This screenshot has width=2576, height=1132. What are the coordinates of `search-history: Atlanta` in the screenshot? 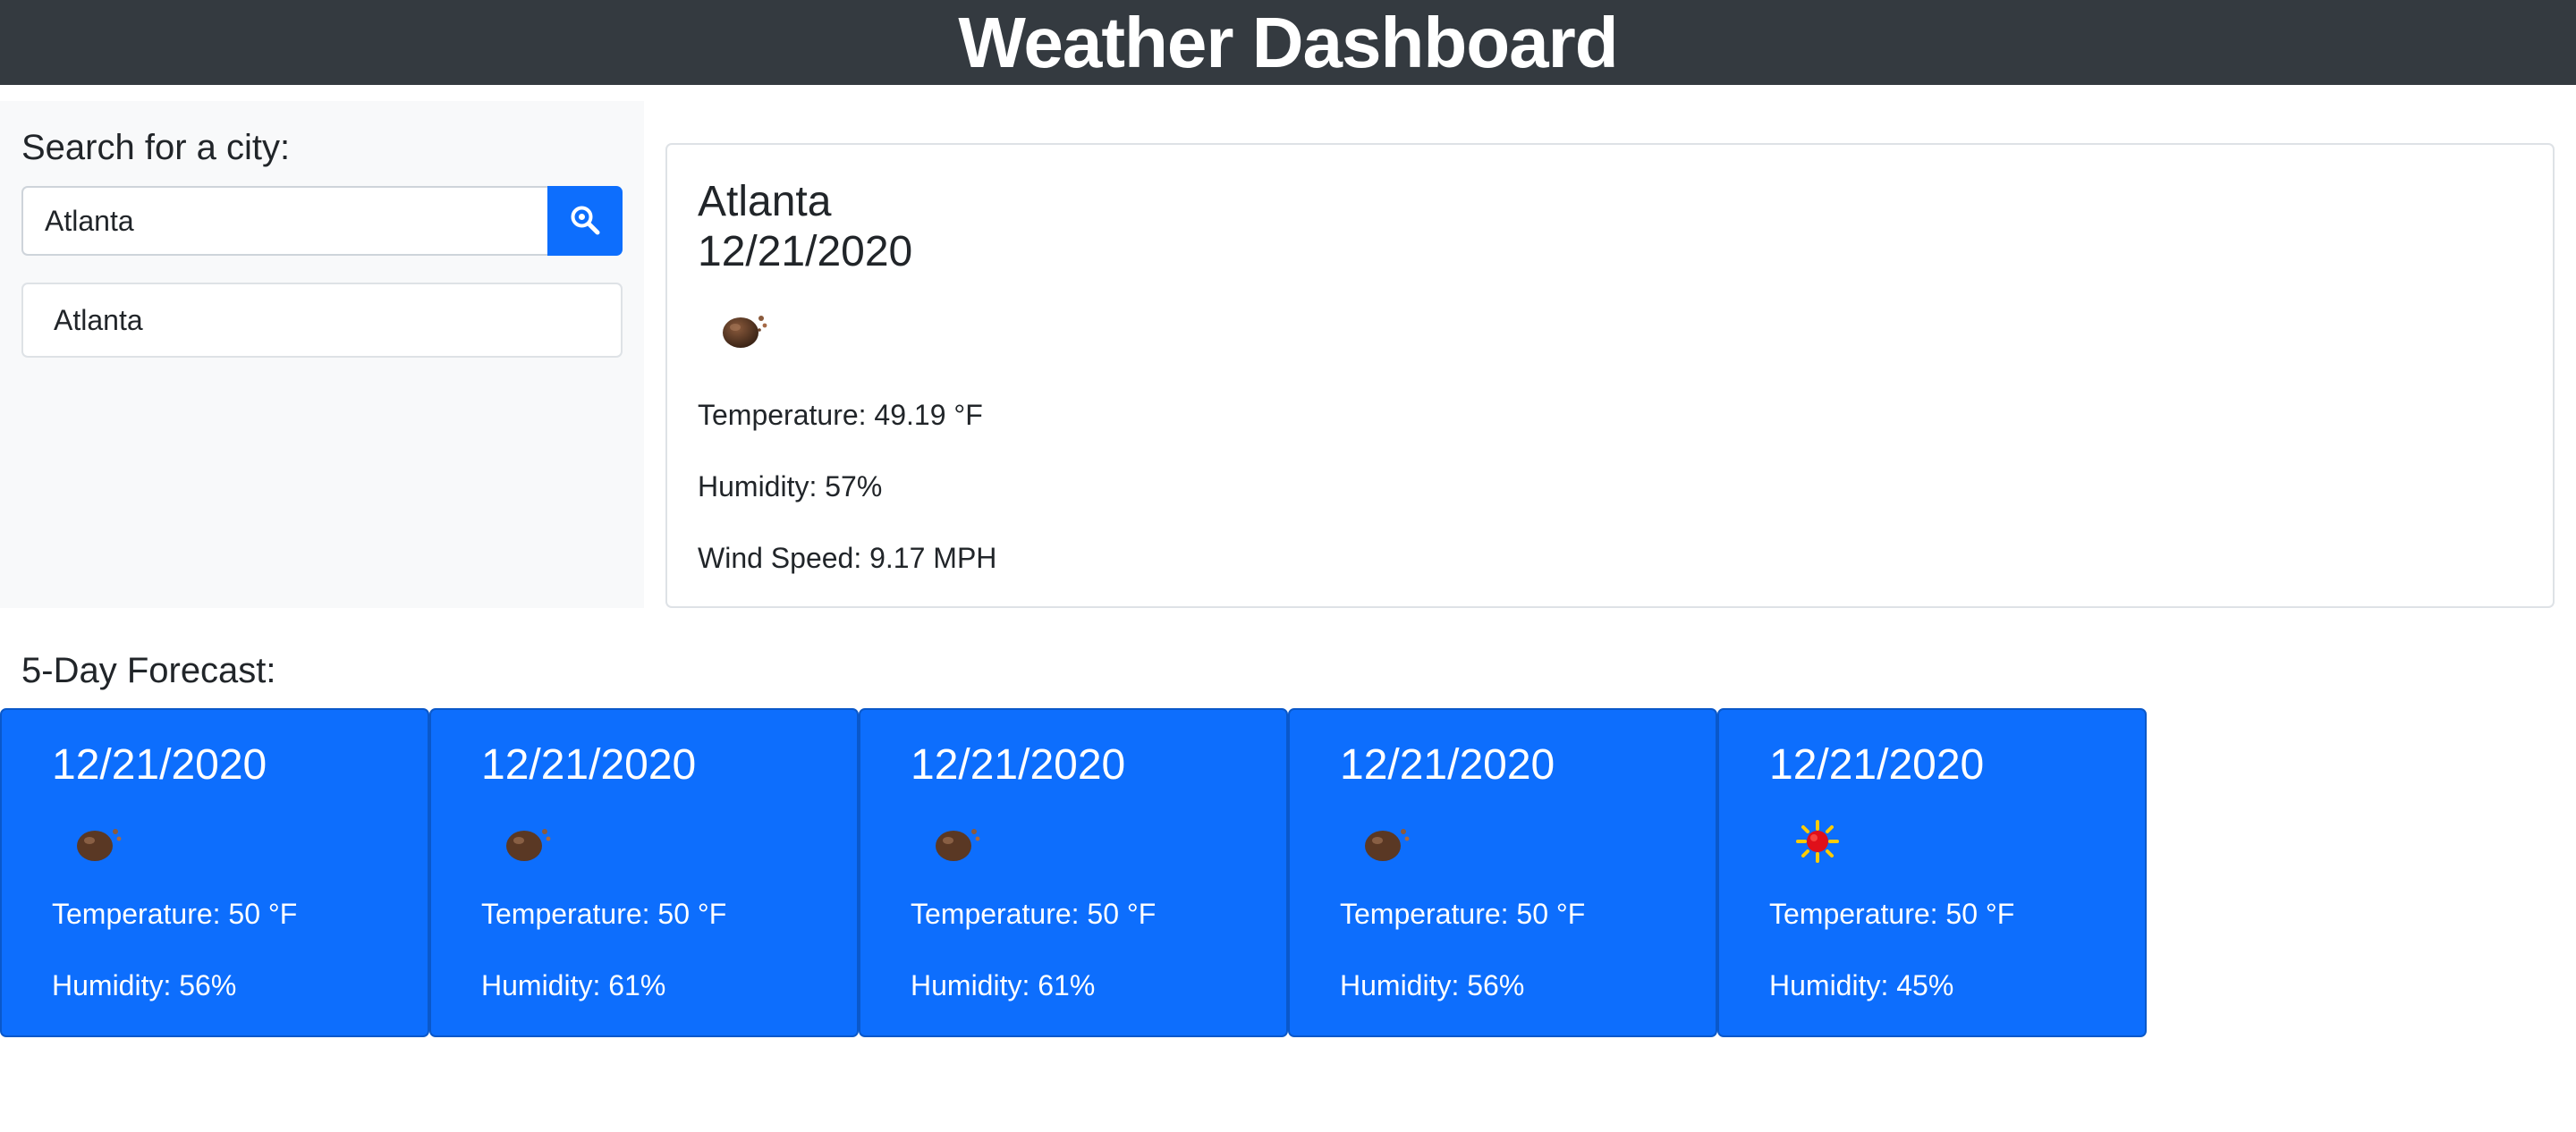 It's located at (322, 320).